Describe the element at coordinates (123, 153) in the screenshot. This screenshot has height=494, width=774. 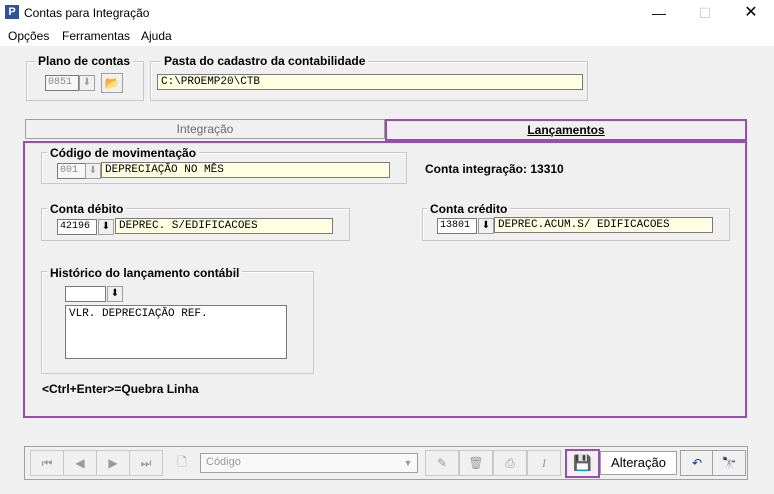
I see `codigo-mov-label: Código de movimentação` at that location.